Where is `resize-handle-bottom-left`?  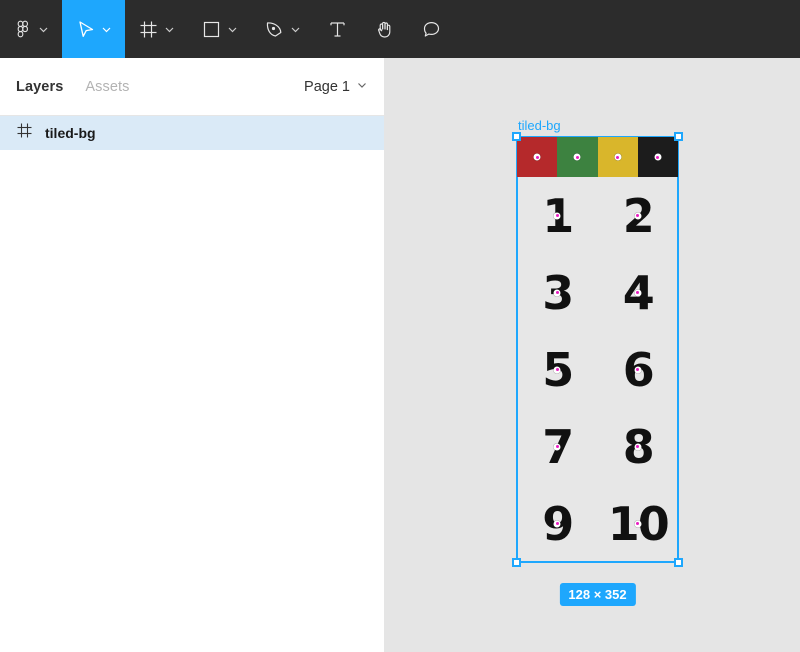 resize-handle-bottom-left is located at coordinates (516, 562).